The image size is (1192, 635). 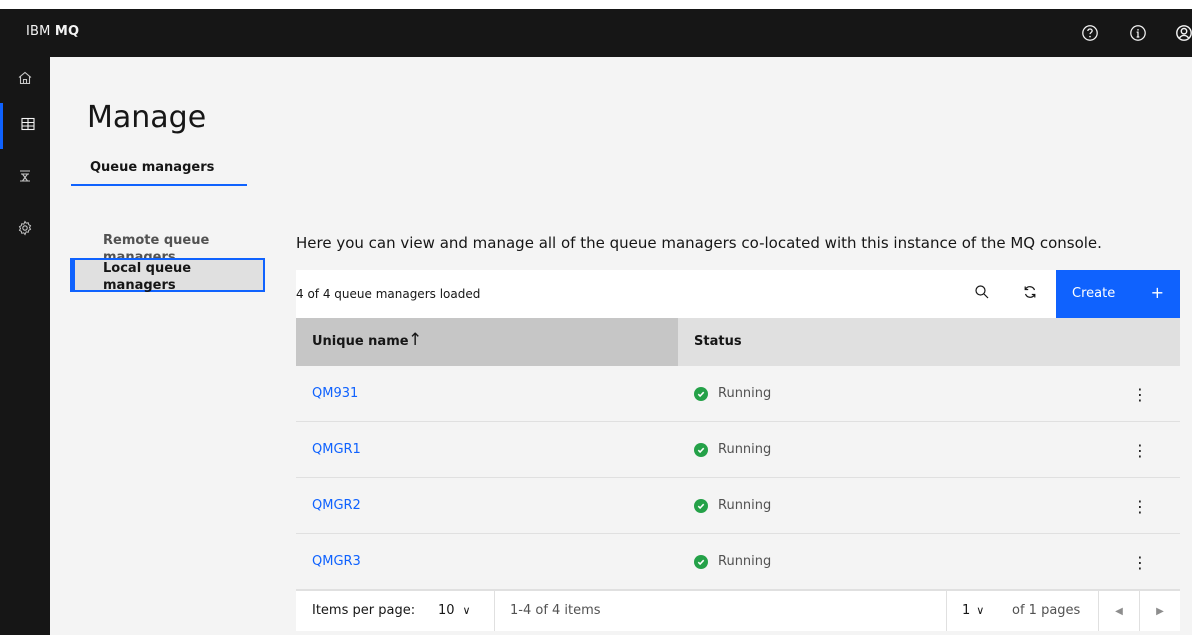 I want to click on help-icon, so click(x=1090, y=33).